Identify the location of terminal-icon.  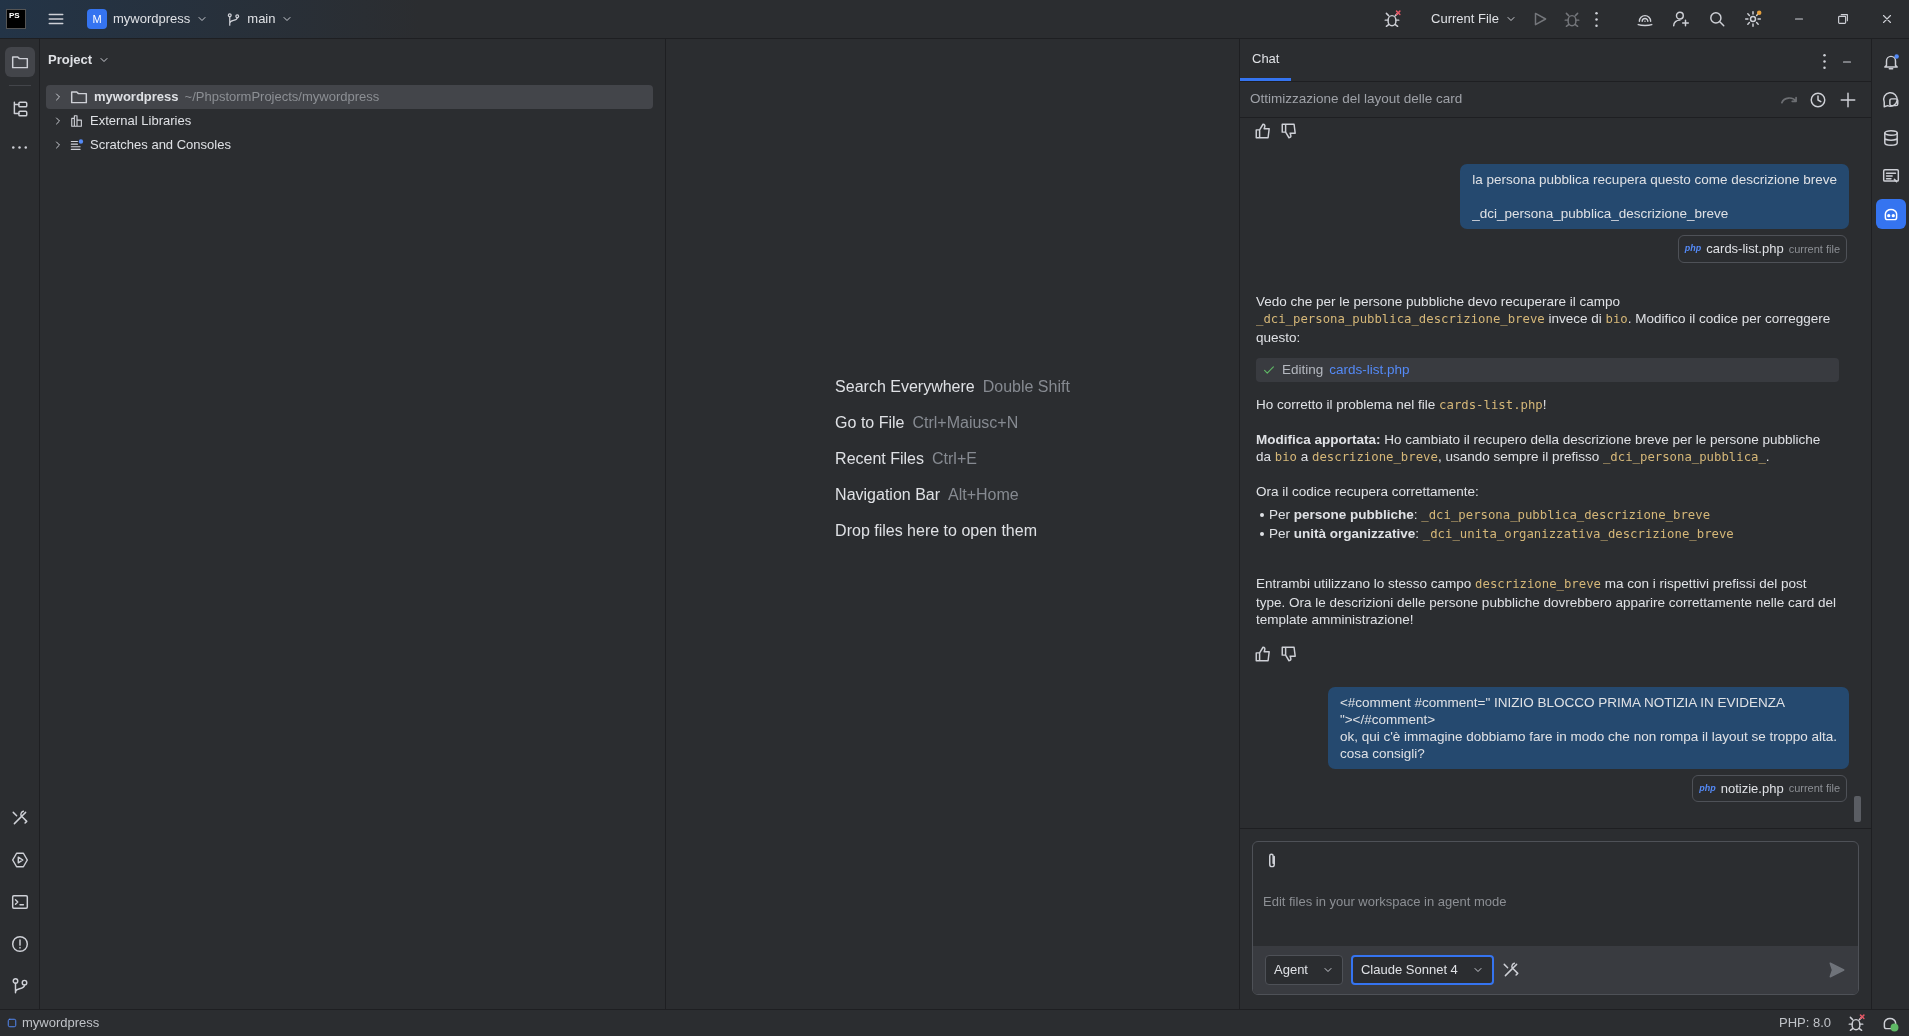
(19, 902).